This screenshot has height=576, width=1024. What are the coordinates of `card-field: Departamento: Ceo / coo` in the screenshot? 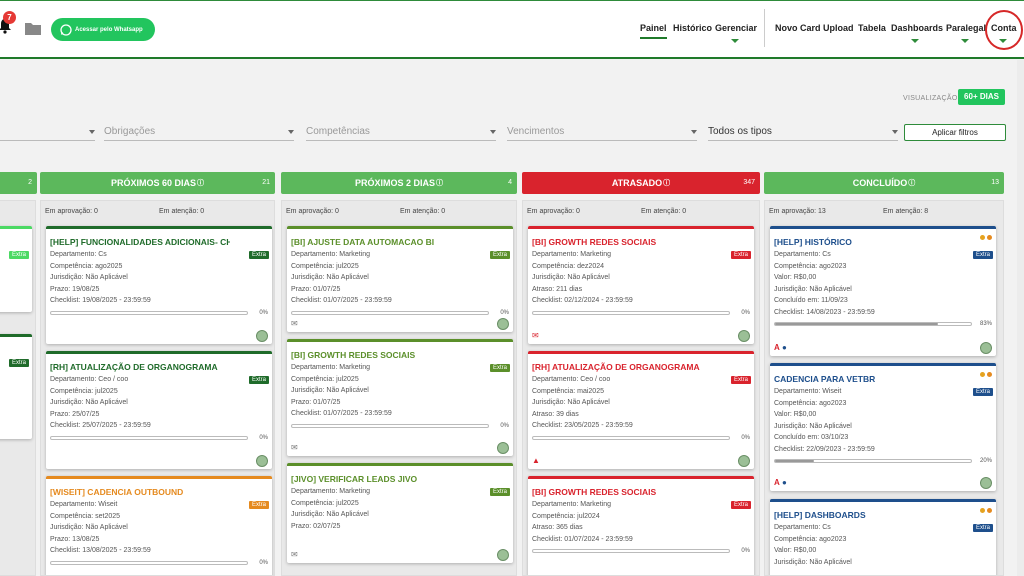 It's located at (571, 379).